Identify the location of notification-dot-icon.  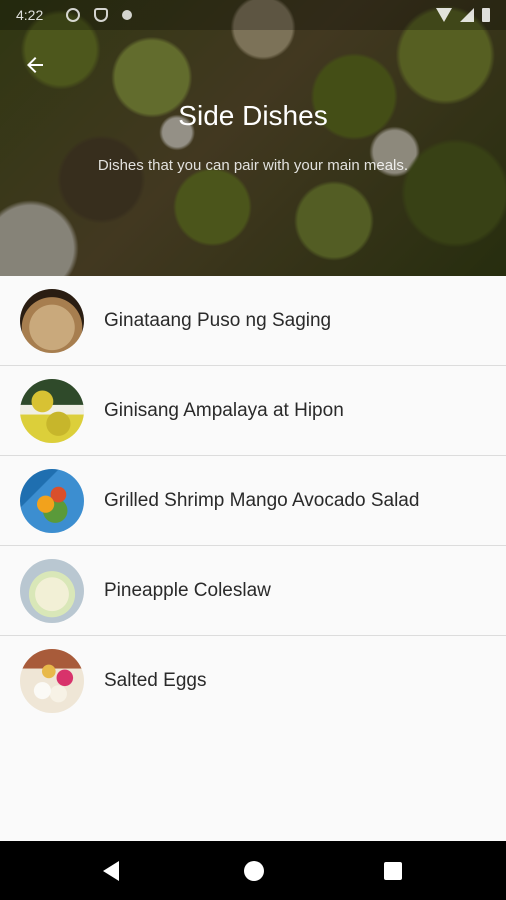
(127, 15).